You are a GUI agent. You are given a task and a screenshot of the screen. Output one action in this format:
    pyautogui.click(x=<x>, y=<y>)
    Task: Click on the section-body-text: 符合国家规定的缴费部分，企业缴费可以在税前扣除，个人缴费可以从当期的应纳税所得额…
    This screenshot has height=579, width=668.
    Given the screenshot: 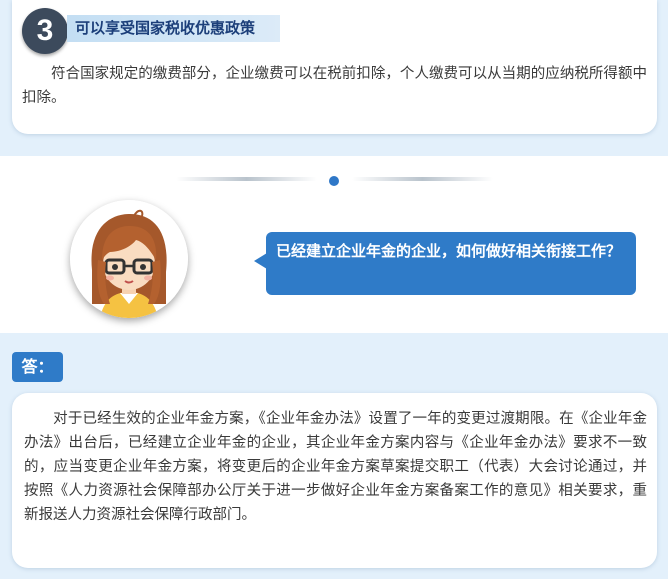 What is the action you would take?
    pyautogui.click(x=334, y=86)
    